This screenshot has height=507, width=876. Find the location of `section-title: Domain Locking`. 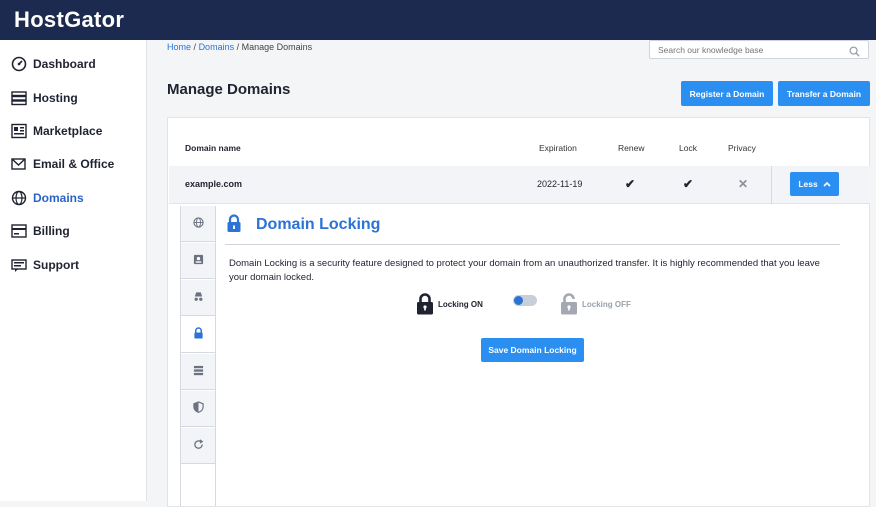

section-title: Domain Locking is located at coordinates (304, 224).